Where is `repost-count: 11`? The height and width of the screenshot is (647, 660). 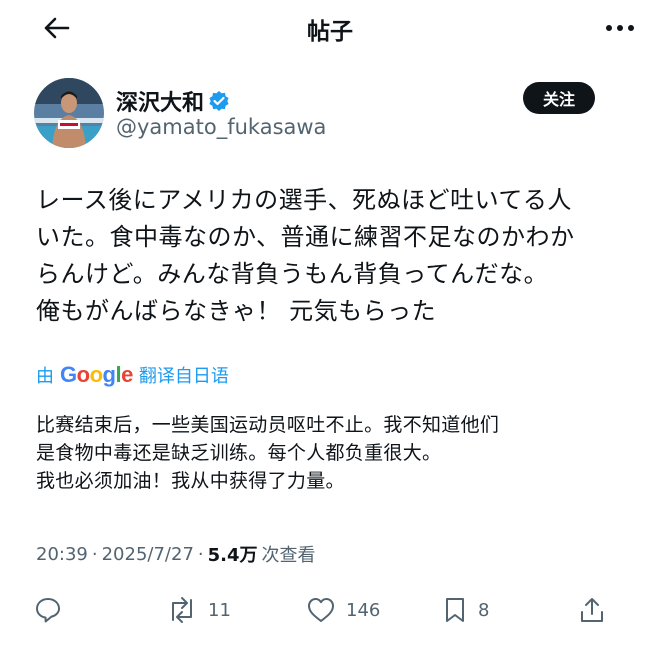
repost-count: 11 is located at coordinates (219, 610).